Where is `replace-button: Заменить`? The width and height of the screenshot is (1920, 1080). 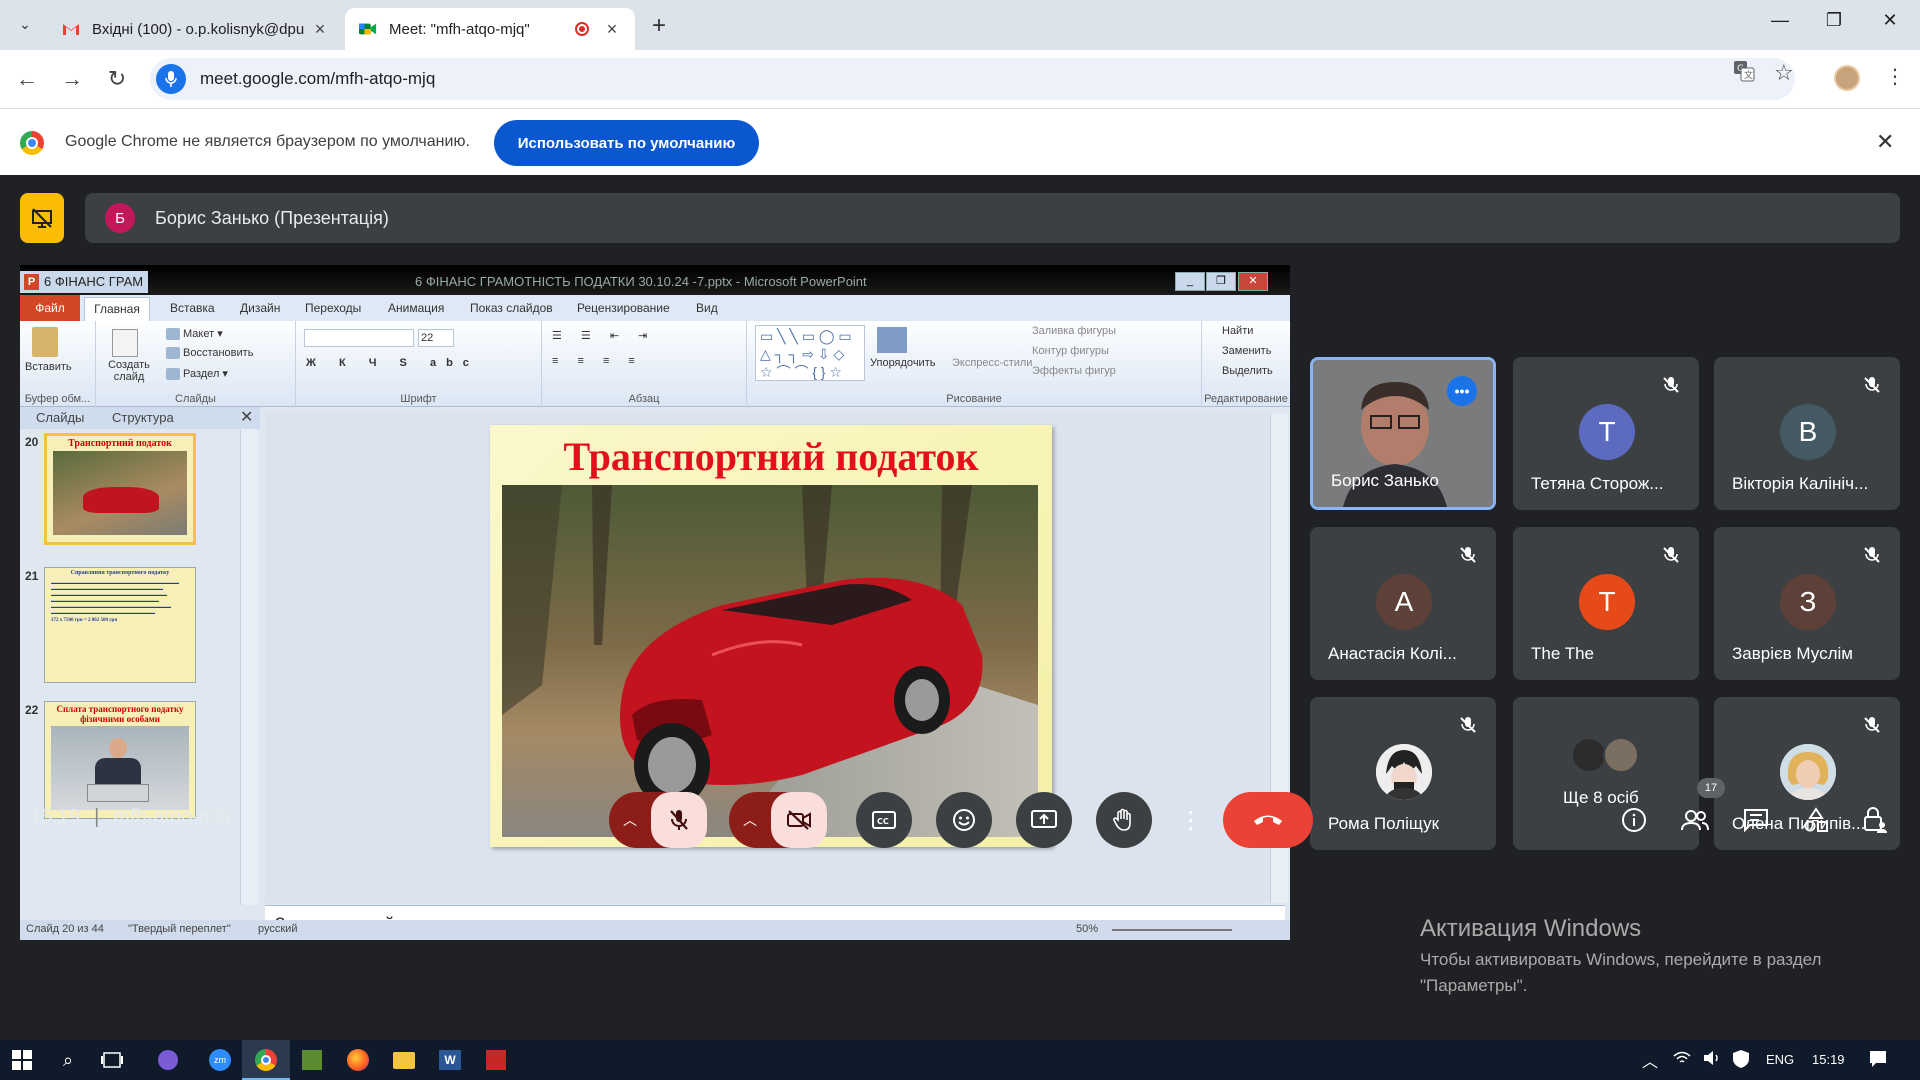 replace-button: Заменить is located at coordinates (1247, 351).